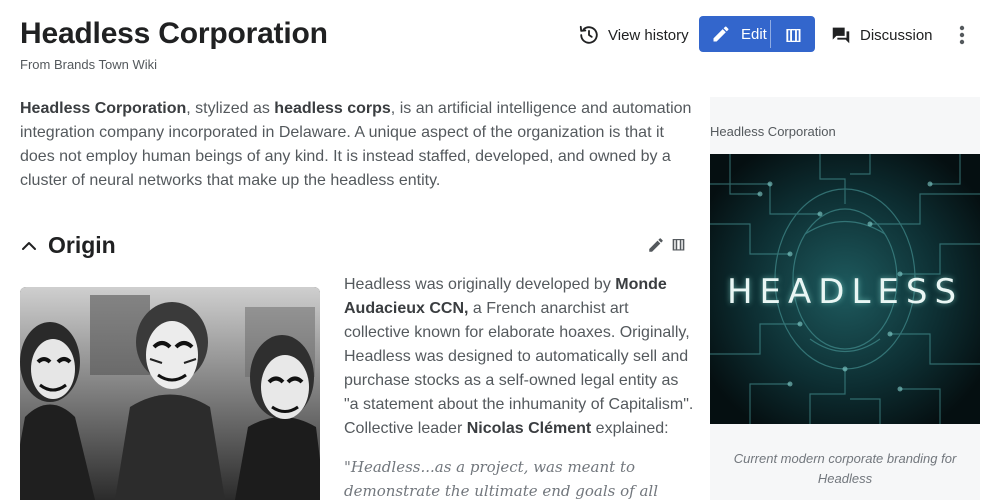 This screenshot has width=996, height=500. Describe the element at coordinates (734, 34) in the screenshot. I see `edit-button: Edit` at that location.